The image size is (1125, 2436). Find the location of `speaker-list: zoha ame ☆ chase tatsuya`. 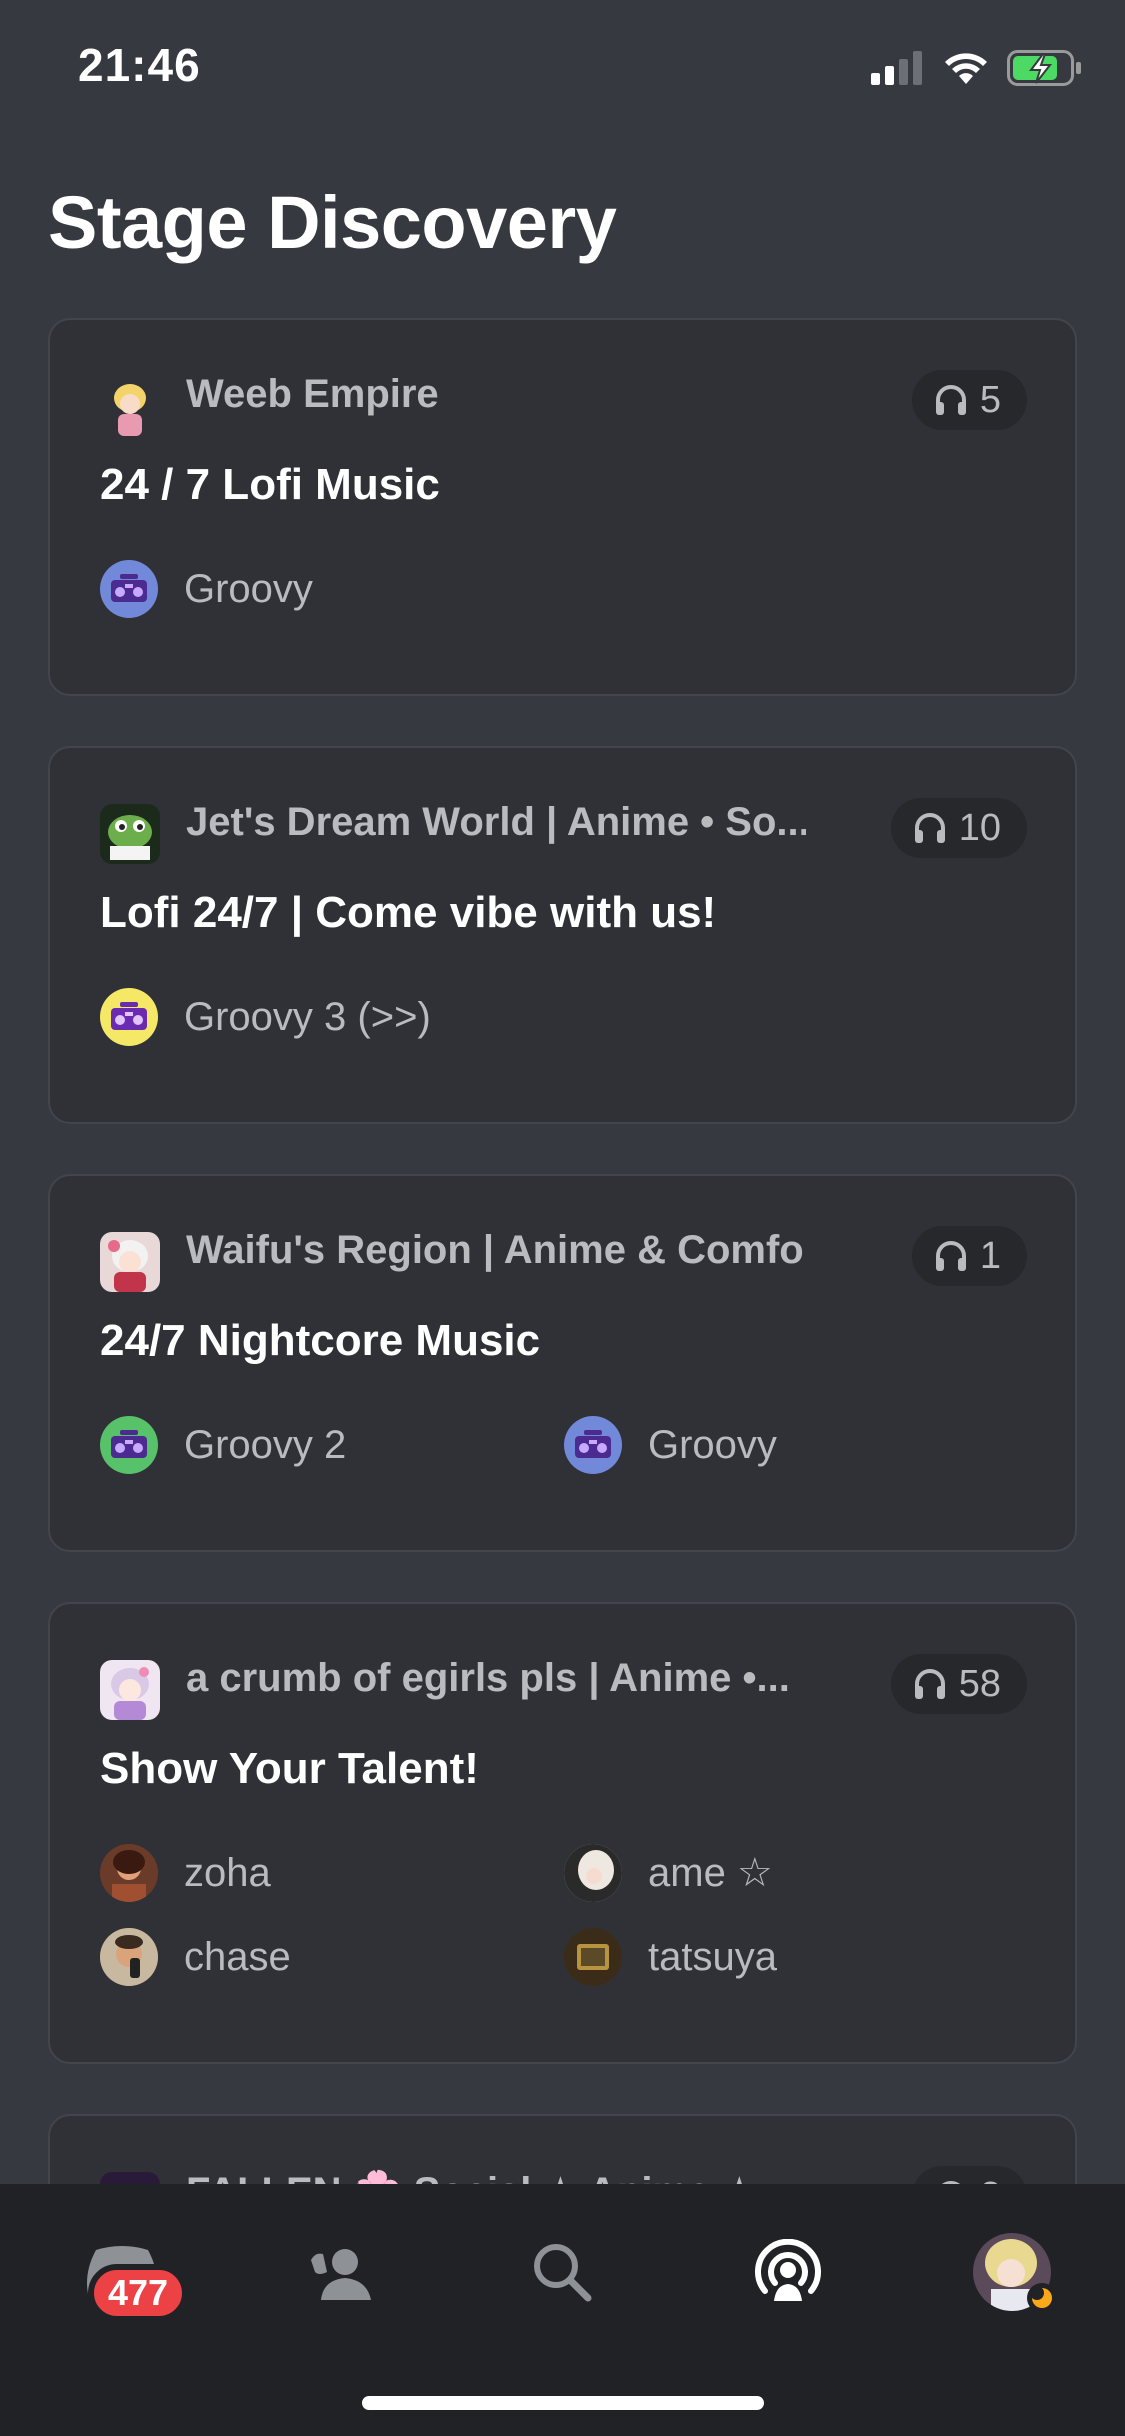

speaker-list: zoha ame ☆ chase tatsuya is located at coordinates (562, 1916).